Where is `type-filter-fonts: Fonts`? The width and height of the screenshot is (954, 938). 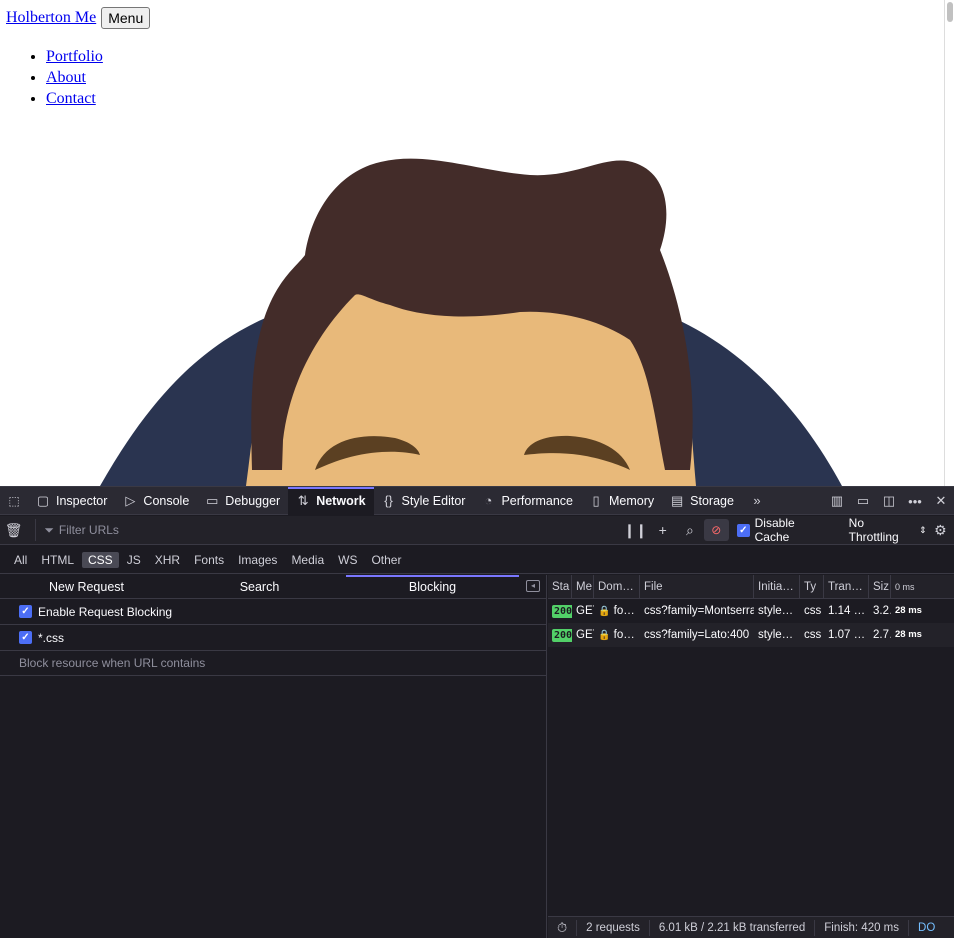 type-filter-fonts: Fonts is located at coordinates (209, 560).